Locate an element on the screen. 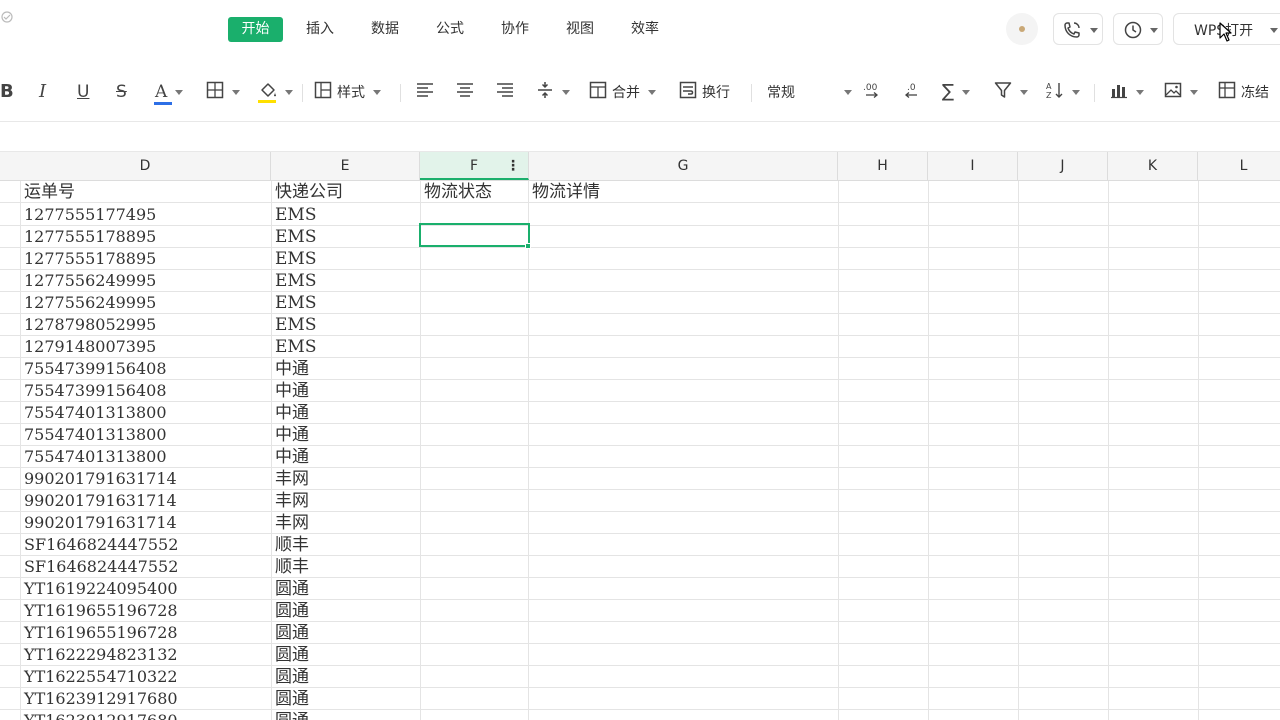 This screenshot has width=1280, height=720. align-left-button is located at coordinates (425, 92).